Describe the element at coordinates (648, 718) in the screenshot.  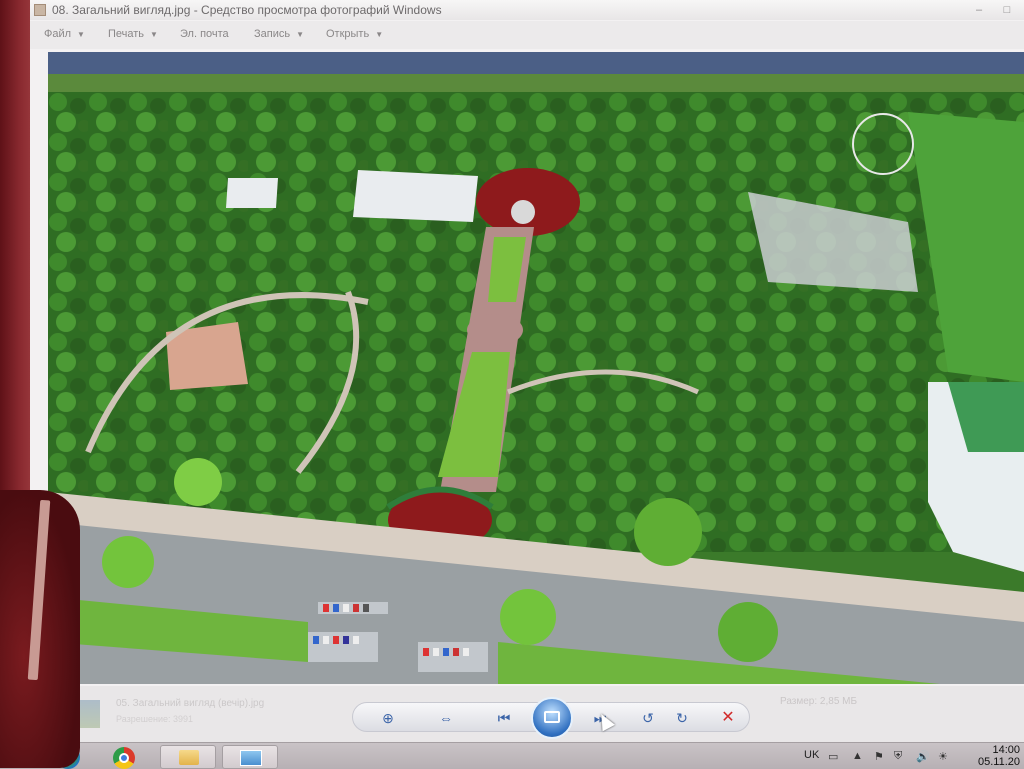
I see `rotate-ccw-icon: ↺` at that location.